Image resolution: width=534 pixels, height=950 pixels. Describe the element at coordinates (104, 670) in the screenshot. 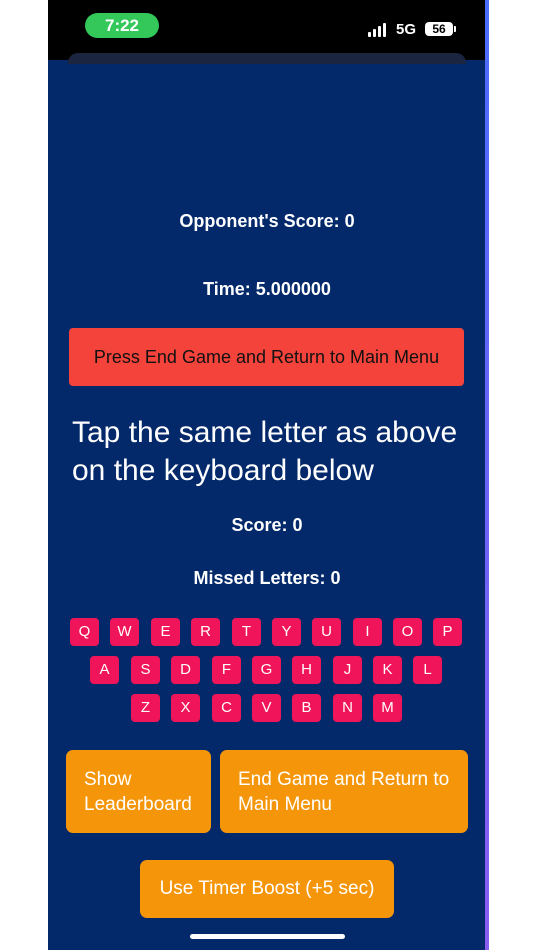

I see `key-a: A` at that location.